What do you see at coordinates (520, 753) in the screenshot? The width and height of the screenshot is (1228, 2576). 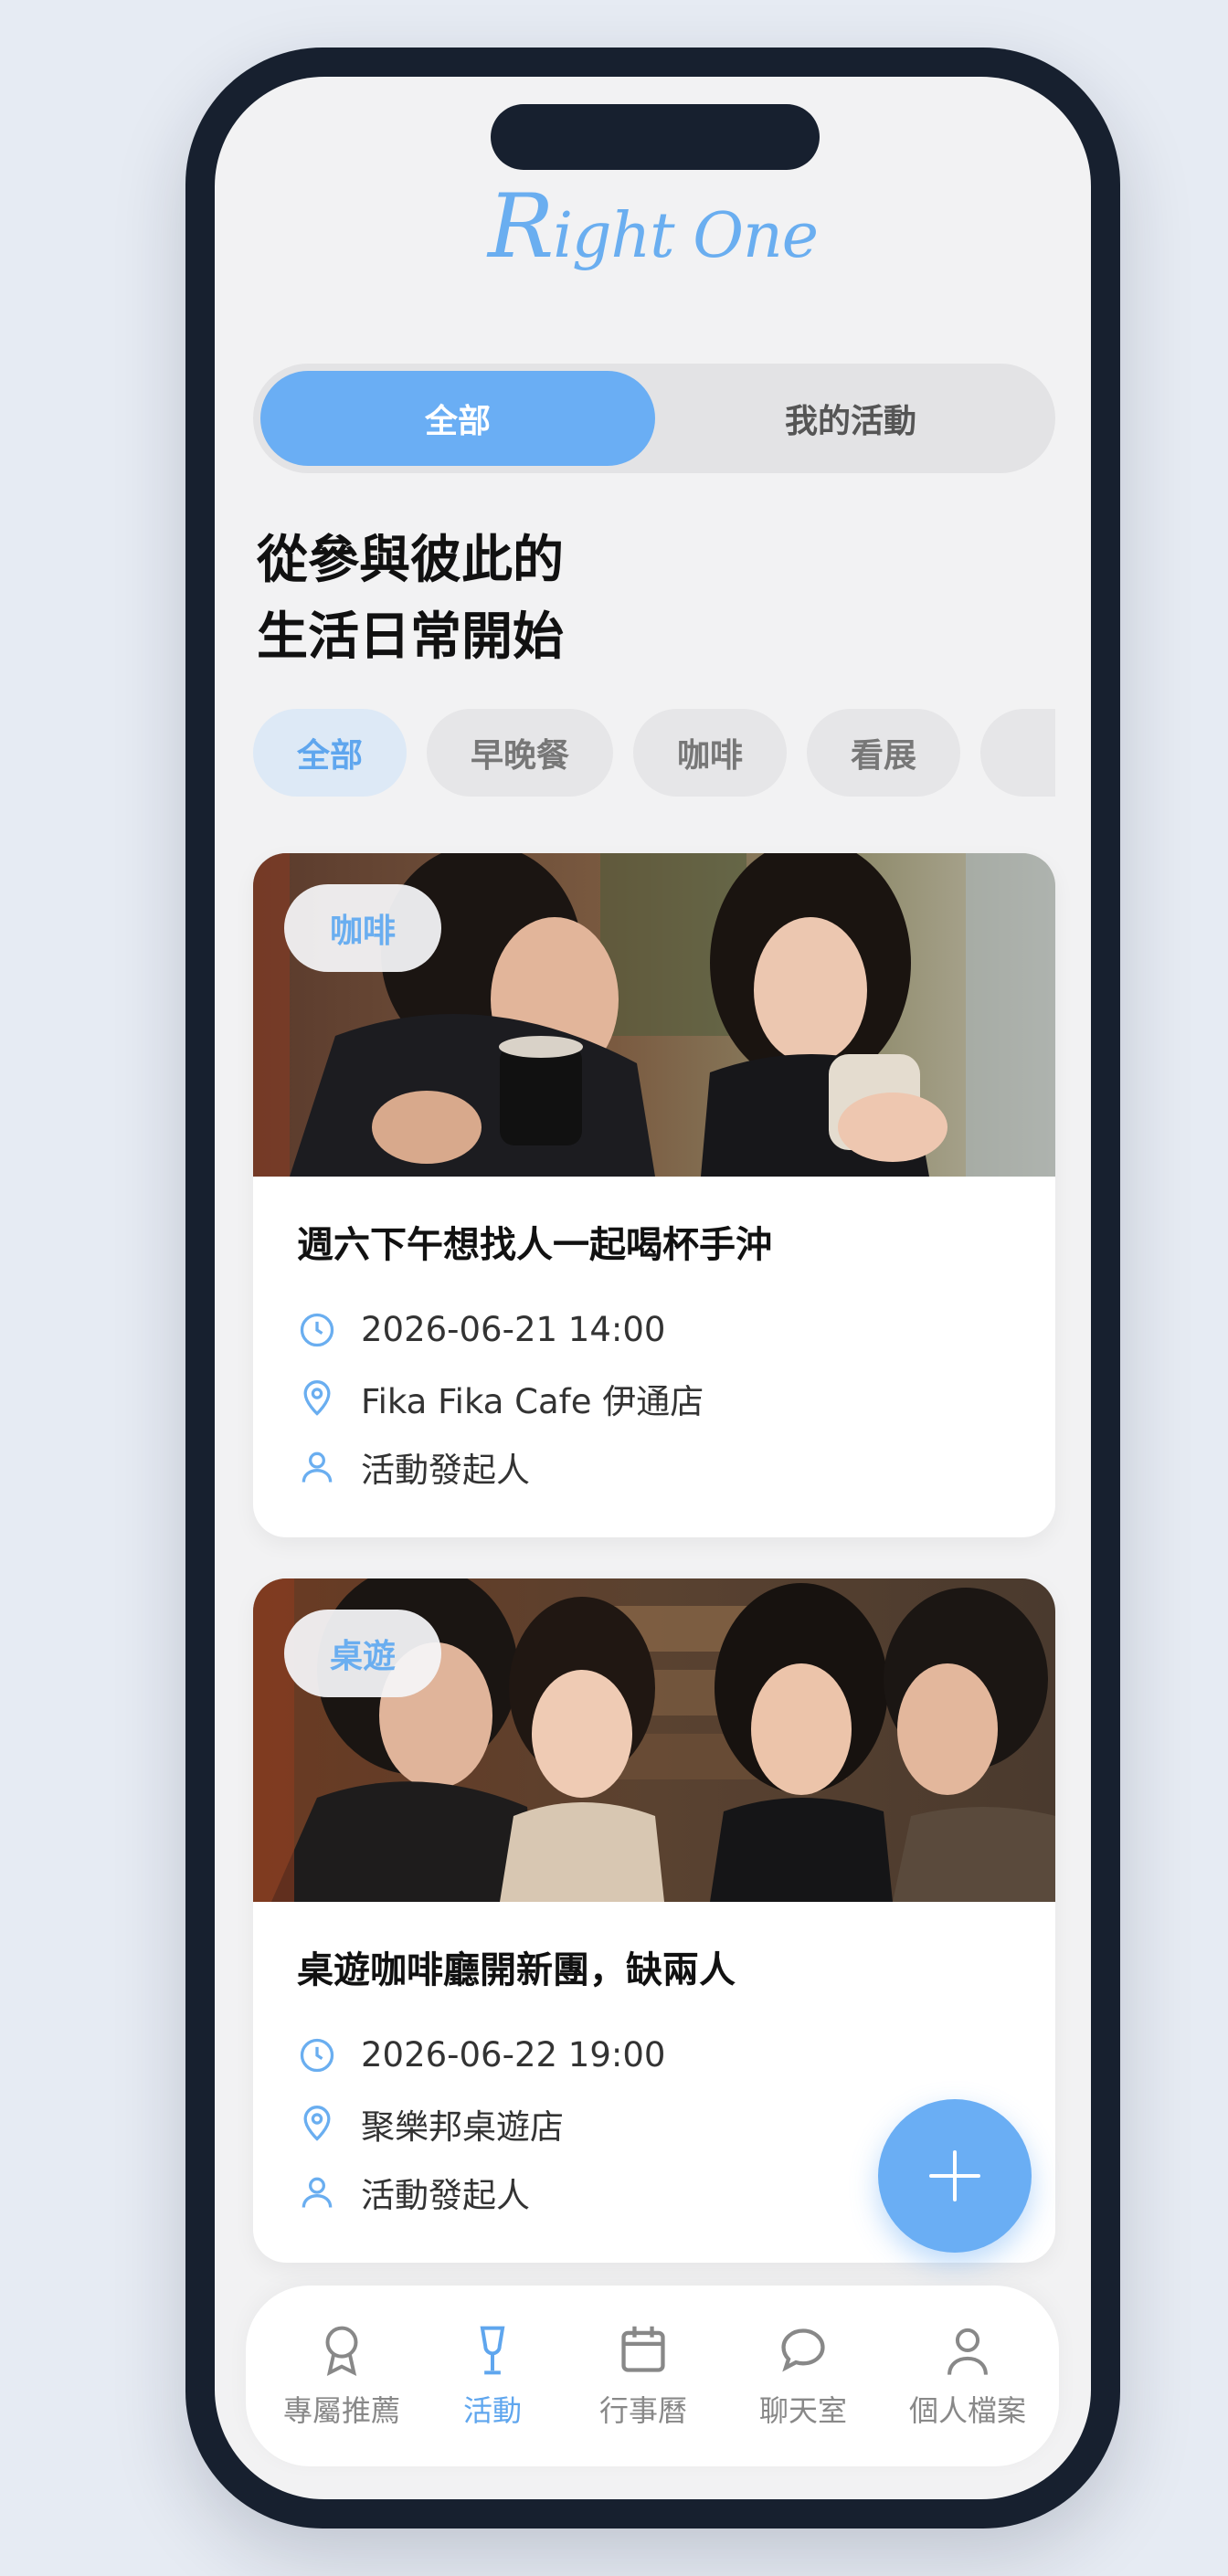 I see `category-chip-meal: 早晚餐` at bounding box center [520, 753].